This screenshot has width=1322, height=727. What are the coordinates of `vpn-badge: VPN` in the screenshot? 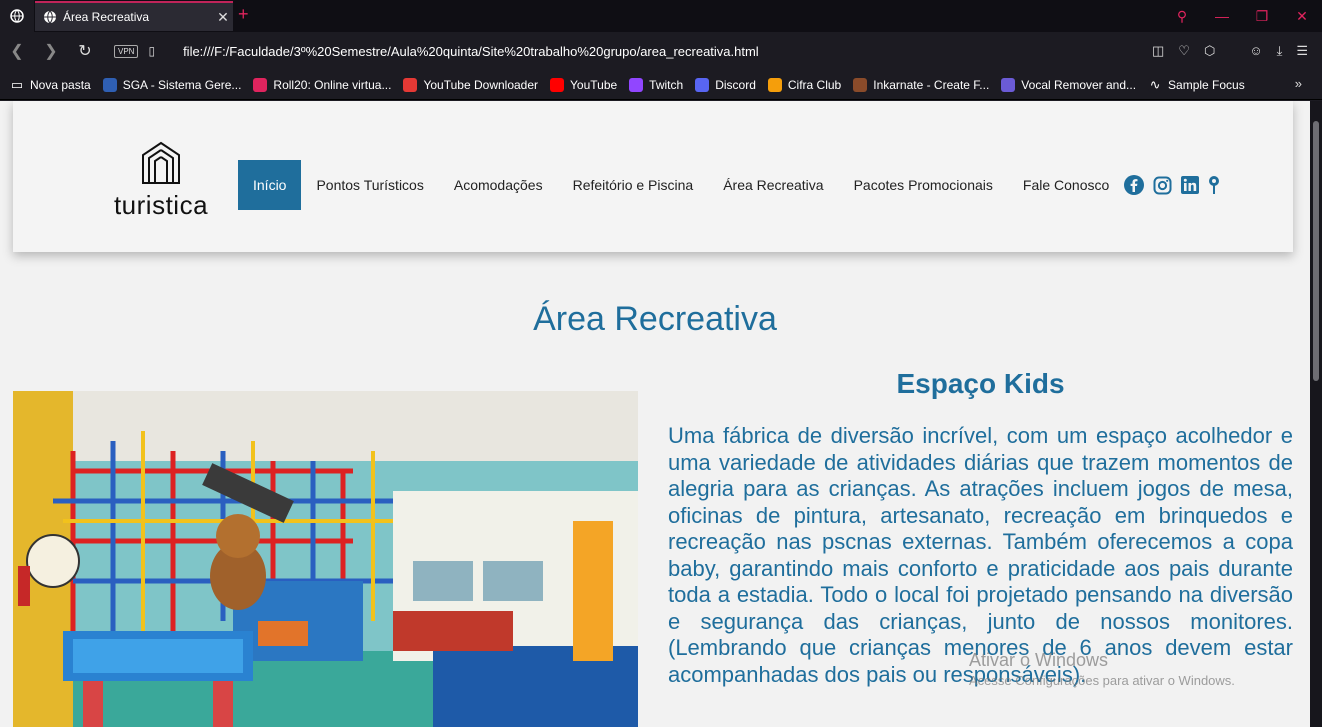 It's located at (126, 51).